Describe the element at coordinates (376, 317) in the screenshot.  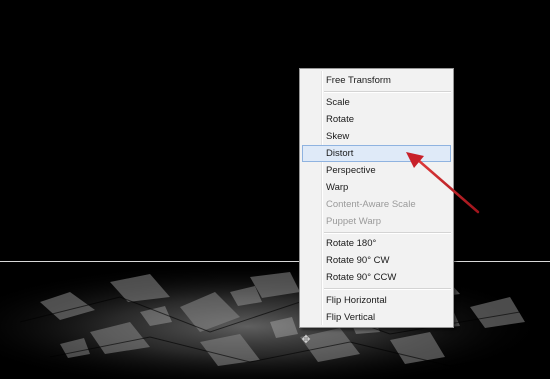
I see `menu-item-flip-vertical: Flip Vertical` at that location.